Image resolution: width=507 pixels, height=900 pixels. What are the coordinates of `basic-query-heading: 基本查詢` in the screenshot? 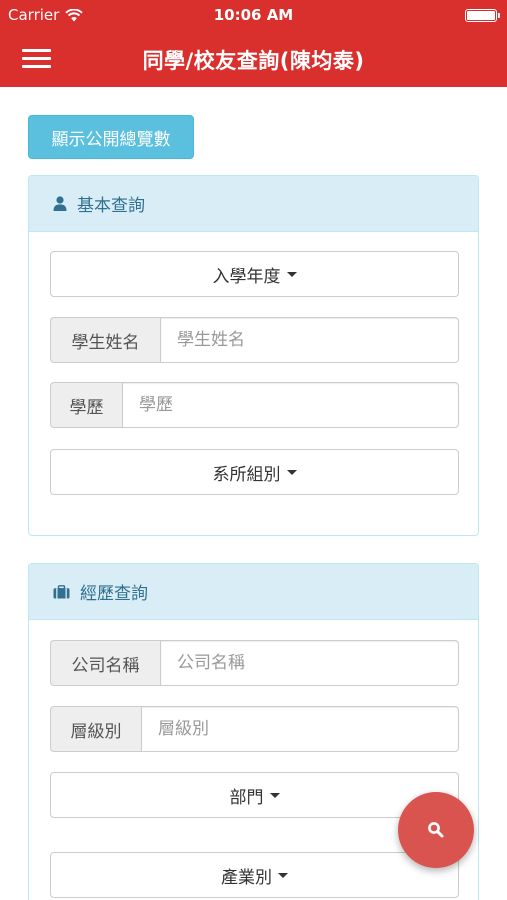 It's located at (253, 204).